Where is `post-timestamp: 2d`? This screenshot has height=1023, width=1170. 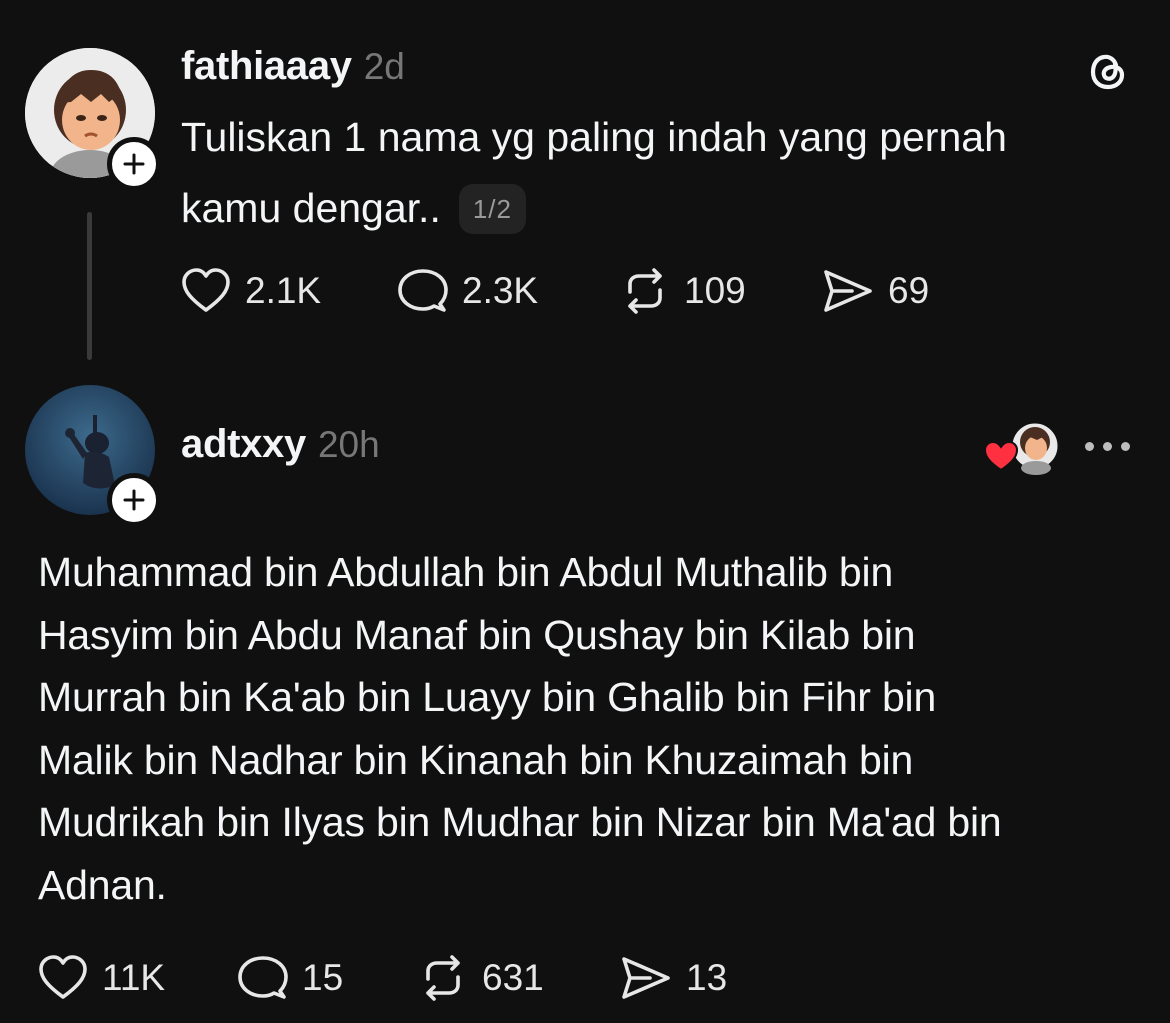
post-timestamp: 2d is located at coordinates (384, 66).